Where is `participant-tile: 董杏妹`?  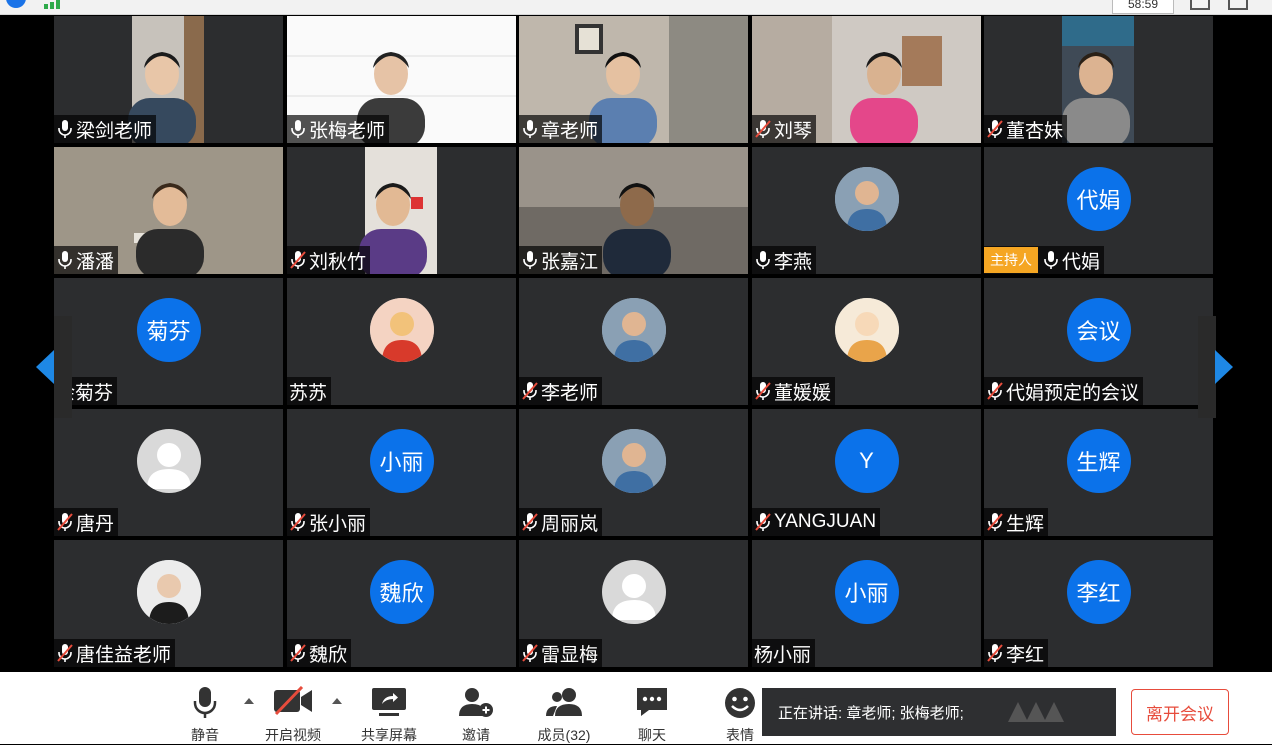 participant-tile: 董杏妹 is located at coordinates (1098, 79).